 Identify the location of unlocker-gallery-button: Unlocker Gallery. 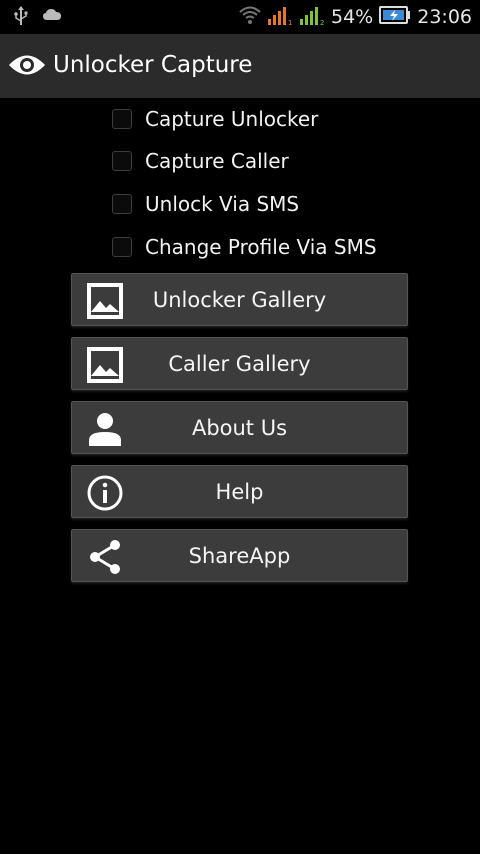
(239, 299).